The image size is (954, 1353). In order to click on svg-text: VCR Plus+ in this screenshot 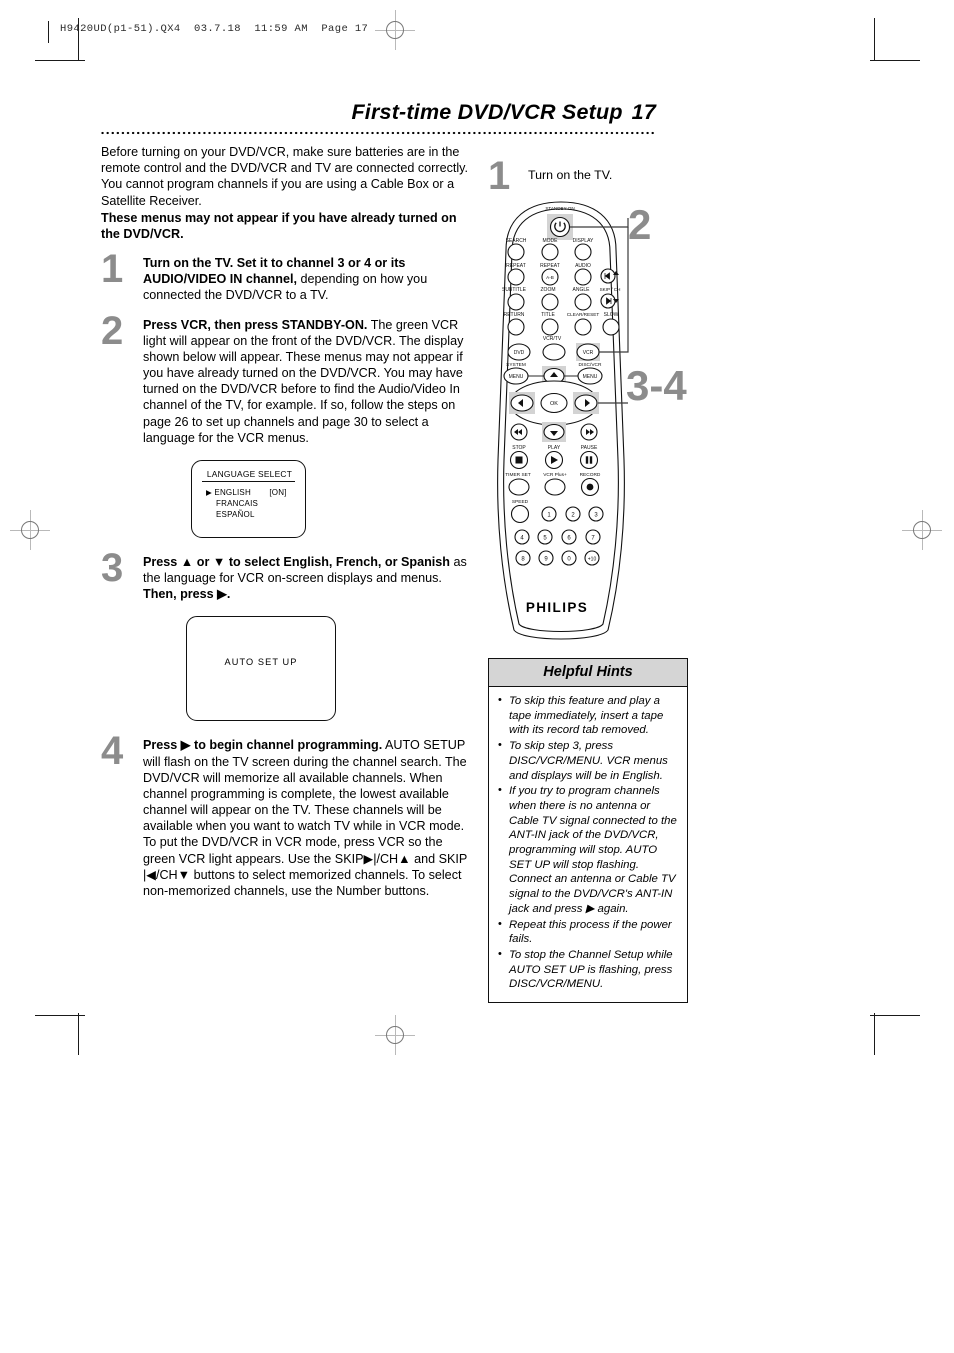, I will do `click(555, 475)`.